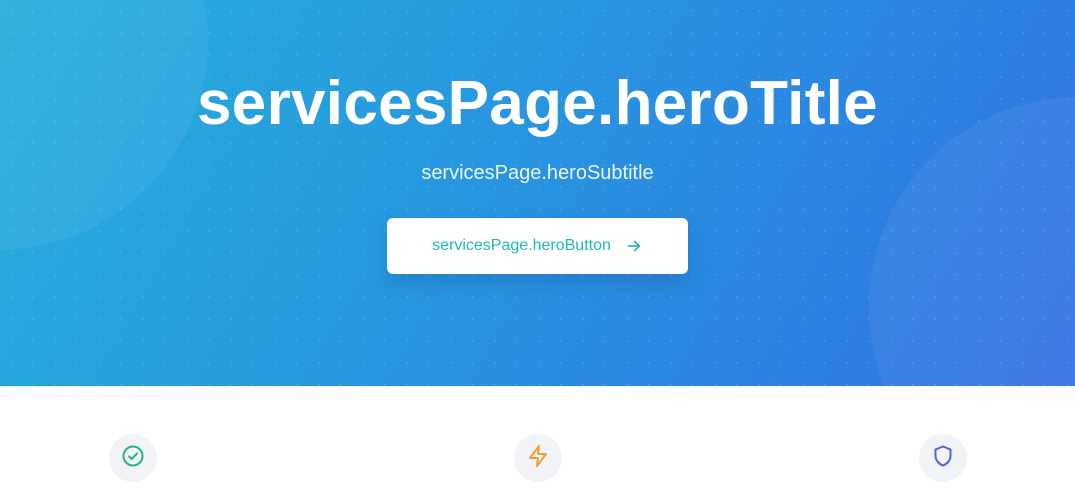  I want to click on hero-title: servicesPage.heroTitle, so click(537, 103).